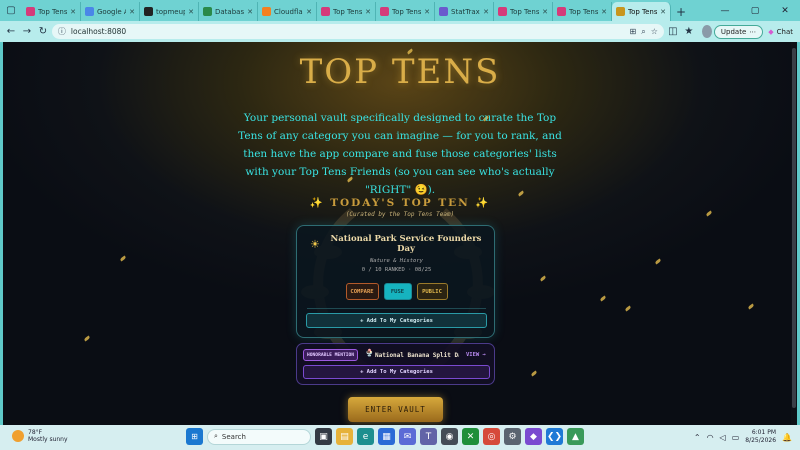 This screenshot has height=450, width=800. Describe the element at coordinates (554, 436) in the screenshot. I see `vscode-icon: ❮❯` at that location.